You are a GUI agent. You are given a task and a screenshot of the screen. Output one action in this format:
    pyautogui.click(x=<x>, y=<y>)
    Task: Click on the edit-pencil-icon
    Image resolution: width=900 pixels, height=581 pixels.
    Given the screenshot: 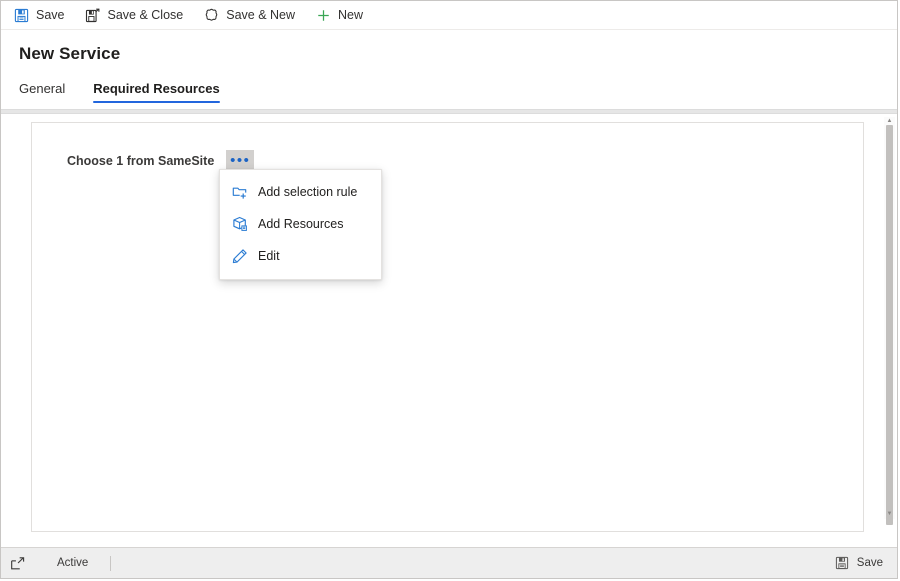 What is the action you would take?
    pyautogui.click(x=239, y=256)
    